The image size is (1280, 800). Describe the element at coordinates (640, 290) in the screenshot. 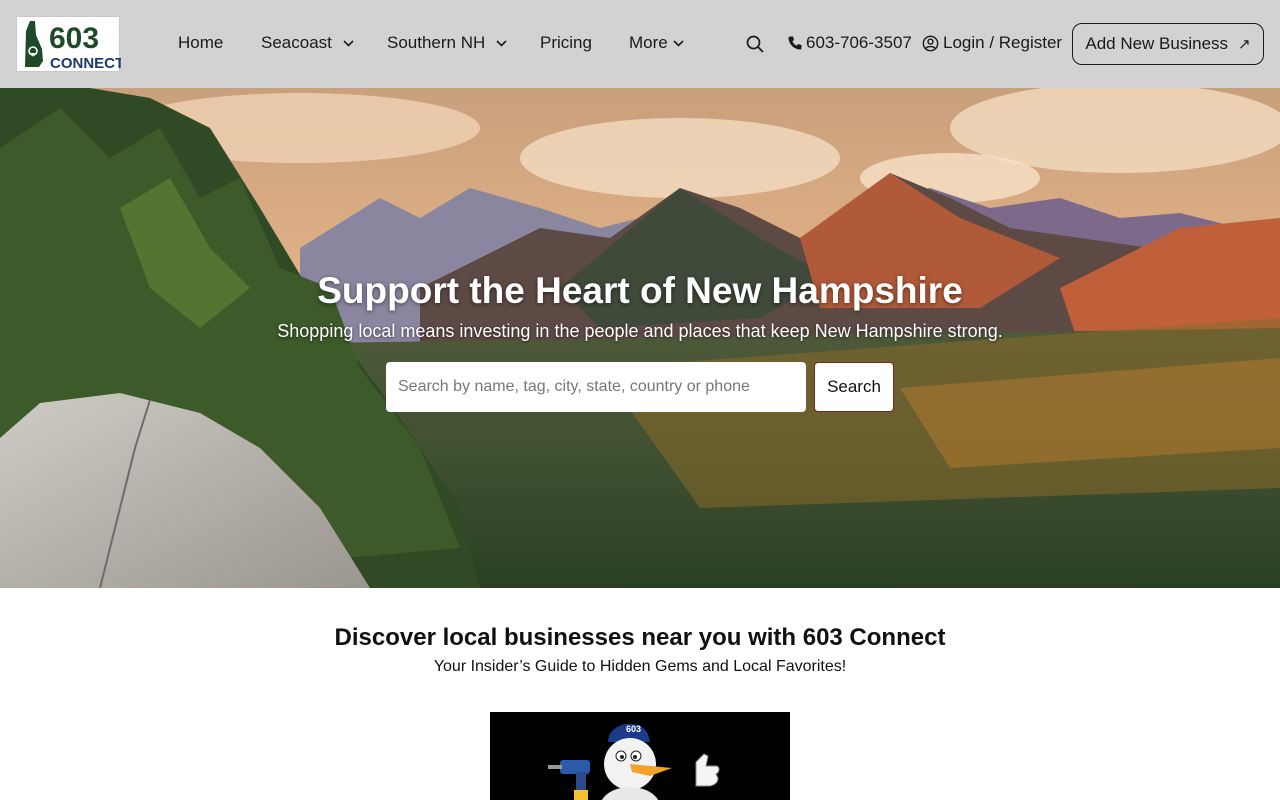

I see `hero-title: Support the Heart of New Hampshire` at that location.